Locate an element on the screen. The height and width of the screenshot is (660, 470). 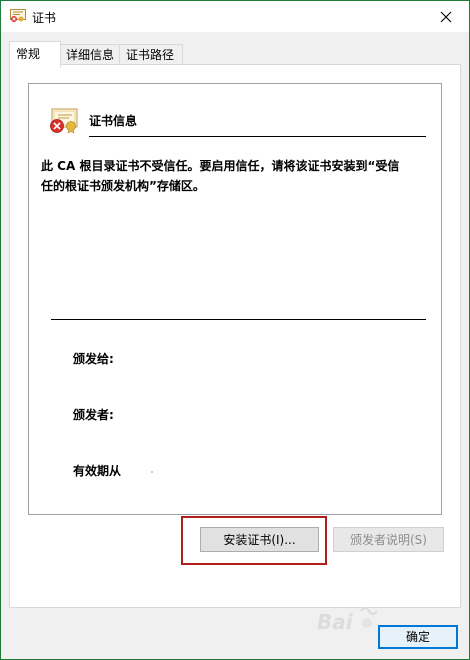
tab-label: 详细信息 is located at coordinates (90, 55).